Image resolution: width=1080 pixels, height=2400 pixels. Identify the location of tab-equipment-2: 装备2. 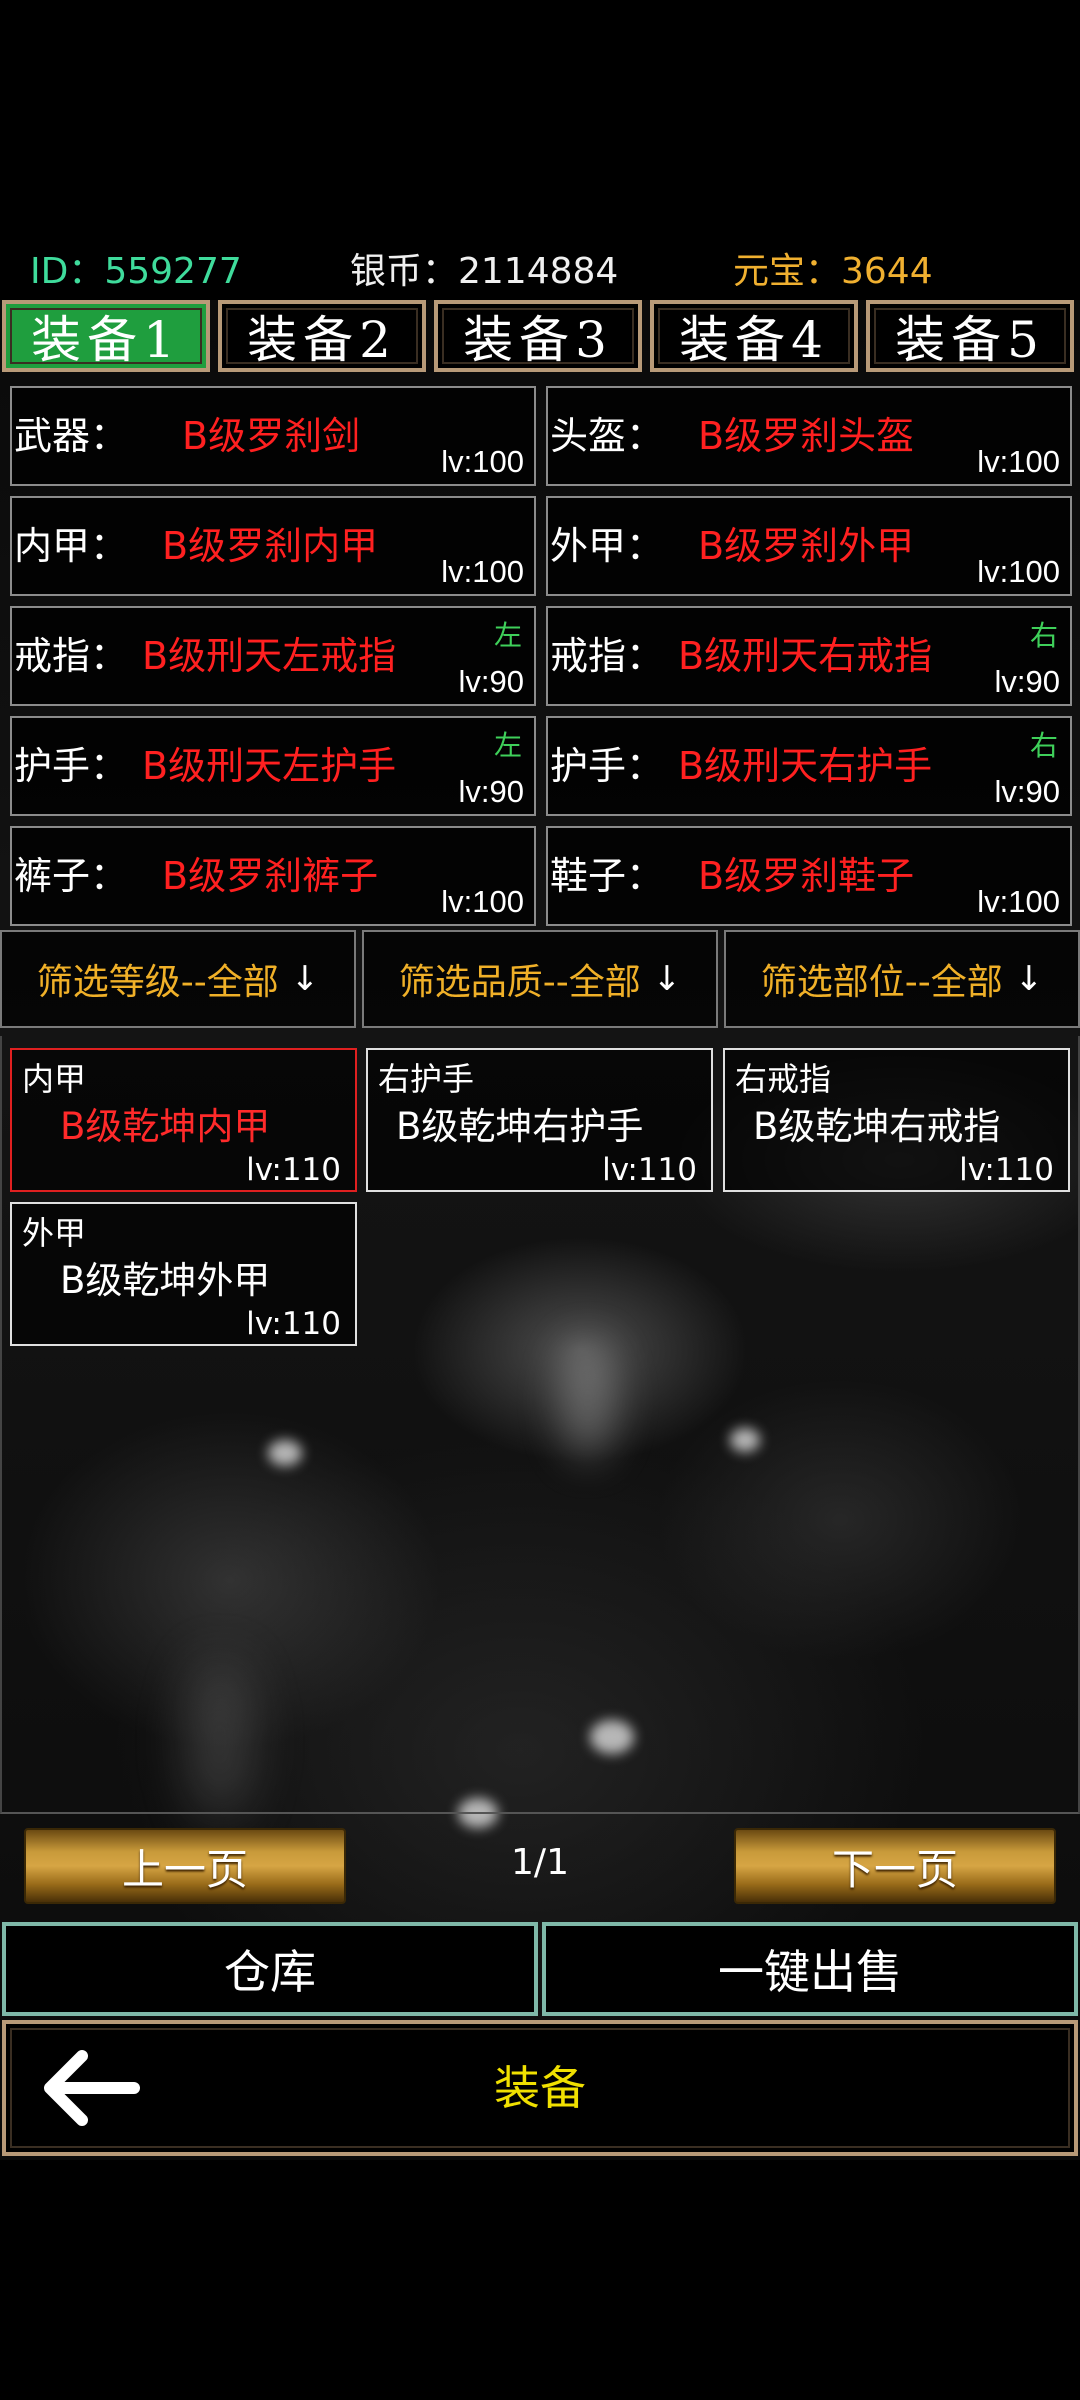
(322, 336).